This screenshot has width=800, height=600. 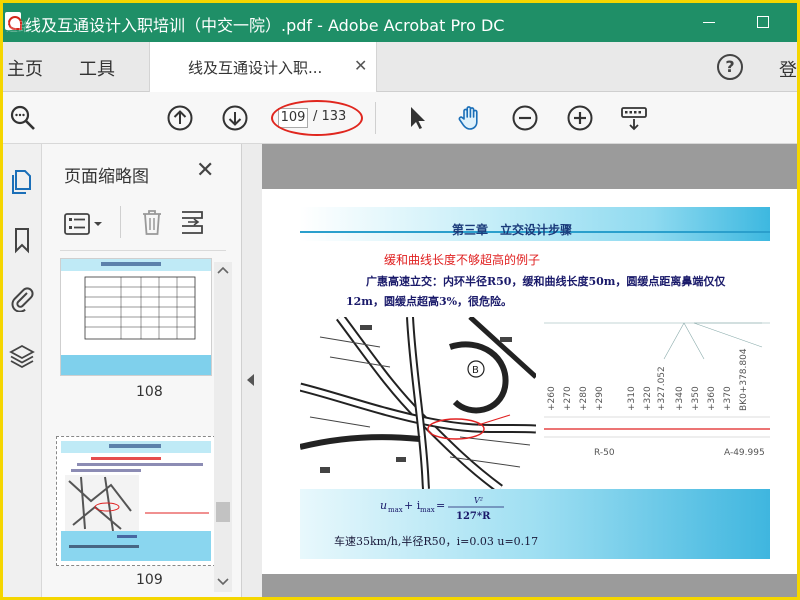 What do you see at coordinates (152, 222) in the screenshot?
I see `delete-page-icon` at bounding box center [152, 222].